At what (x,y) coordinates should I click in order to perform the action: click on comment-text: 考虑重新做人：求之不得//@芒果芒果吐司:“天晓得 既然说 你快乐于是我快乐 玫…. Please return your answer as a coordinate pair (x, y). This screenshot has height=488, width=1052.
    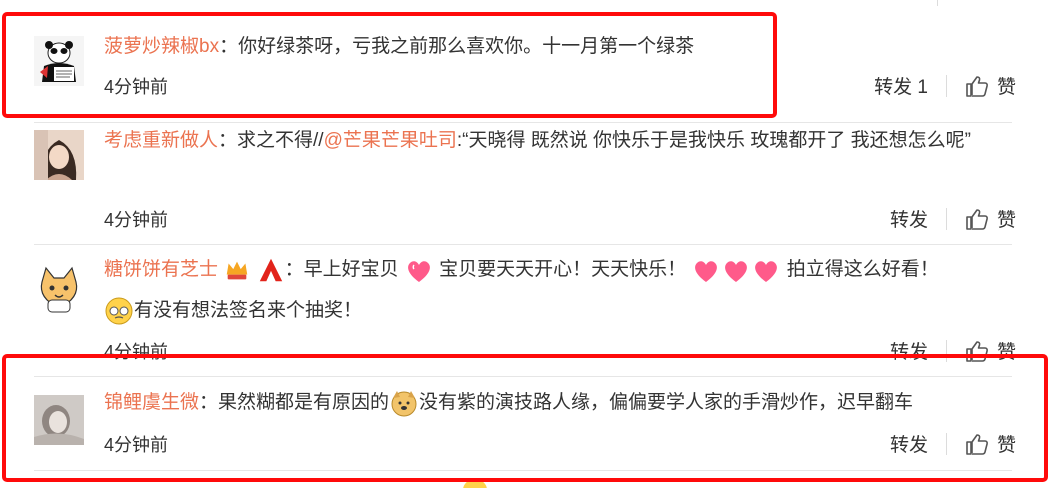
    Looking at the image, I should click on (563, 141).